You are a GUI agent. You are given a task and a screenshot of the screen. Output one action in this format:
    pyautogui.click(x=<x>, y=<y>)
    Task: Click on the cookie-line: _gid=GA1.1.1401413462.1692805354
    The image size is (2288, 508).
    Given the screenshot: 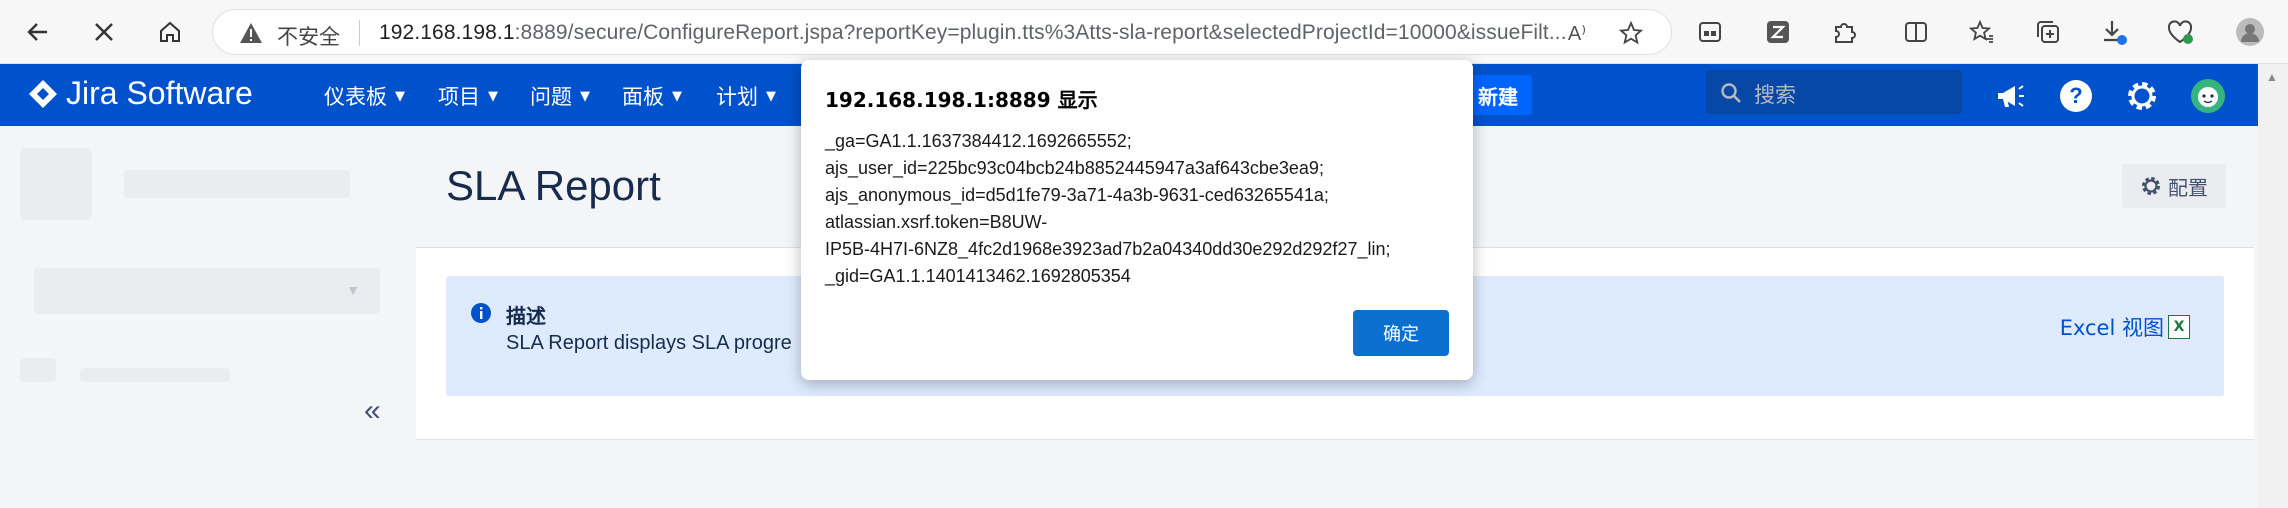 What is the action you would take?
    pyautogui.click(x=978, y=276)
    